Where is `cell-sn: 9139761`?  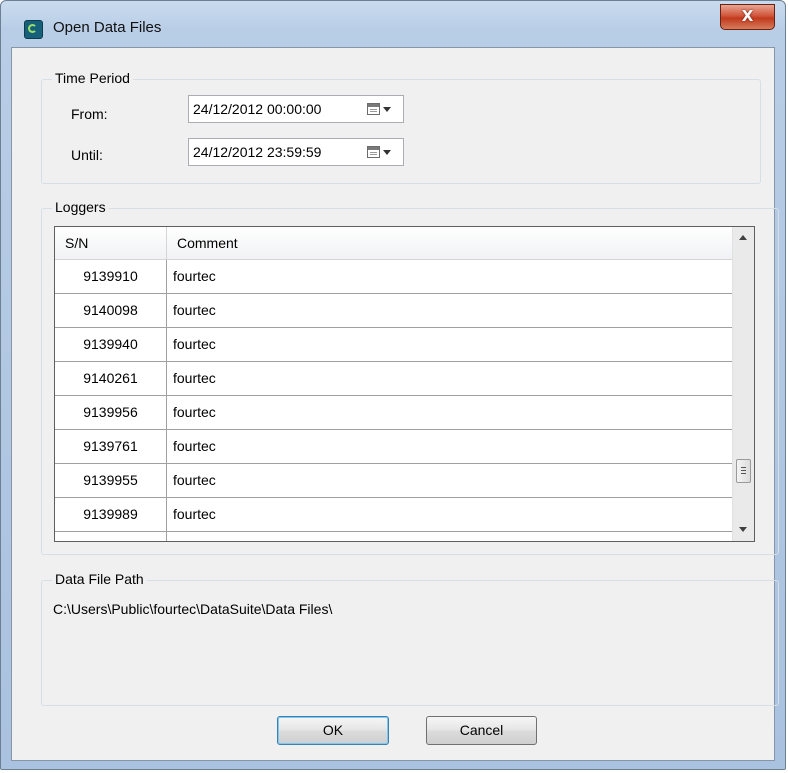
cell-sn: 9139761 is located at coordinates (111, 446).